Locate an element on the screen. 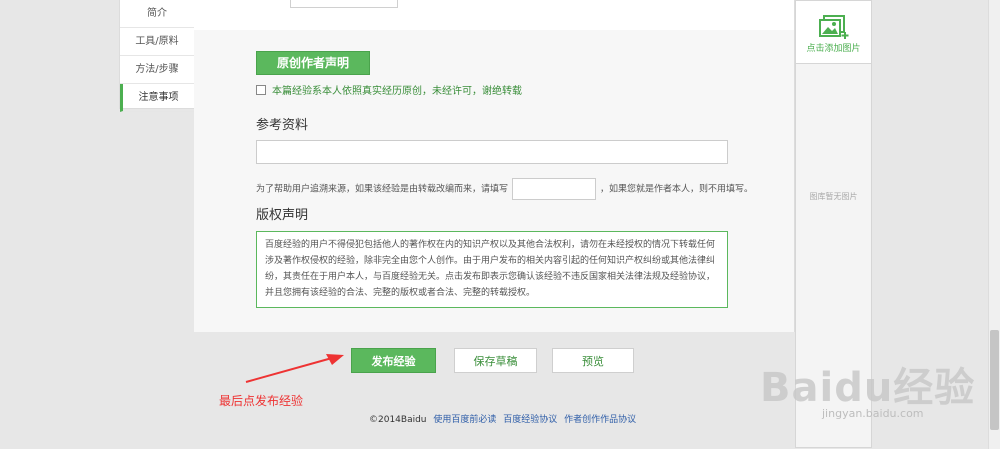 The width and height of the screenshot is (1000, 449). nav-item-steps: 方法/步骤 is located at coordinates (157, 70).